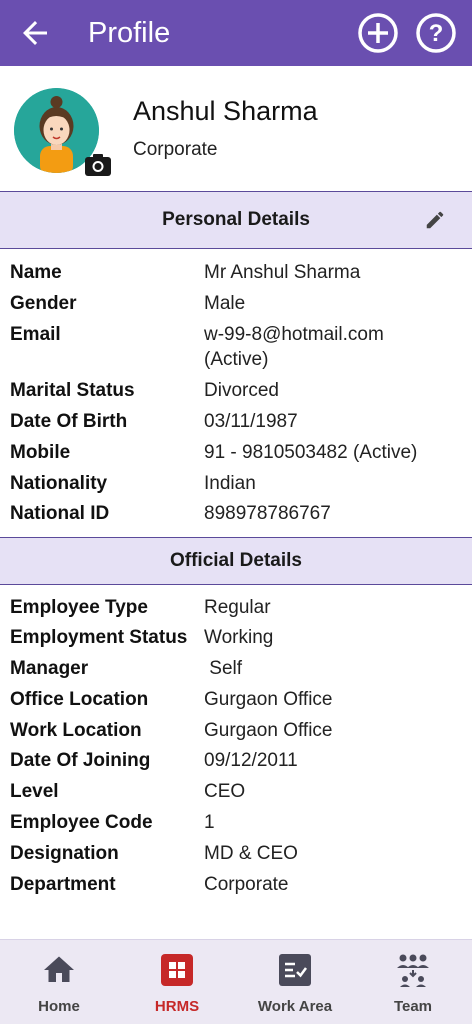 This screenshot has height=1024, width=472. I want to click on official-details-header: Official Details, so click(236, 561).